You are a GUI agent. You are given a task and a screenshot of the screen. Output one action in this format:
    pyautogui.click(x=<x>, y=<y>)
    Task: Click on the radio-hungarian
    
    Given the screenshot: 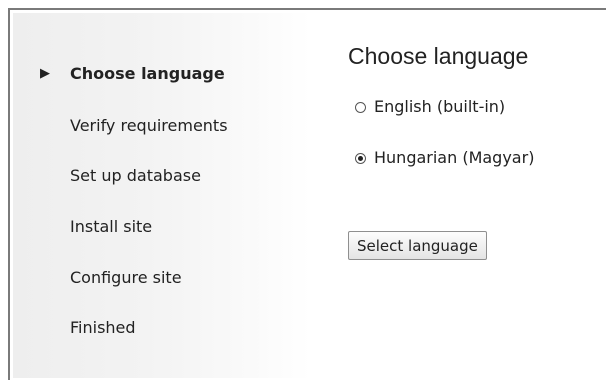 What is the action you would take?
    pyautogui.click(x=360, y=158)
    